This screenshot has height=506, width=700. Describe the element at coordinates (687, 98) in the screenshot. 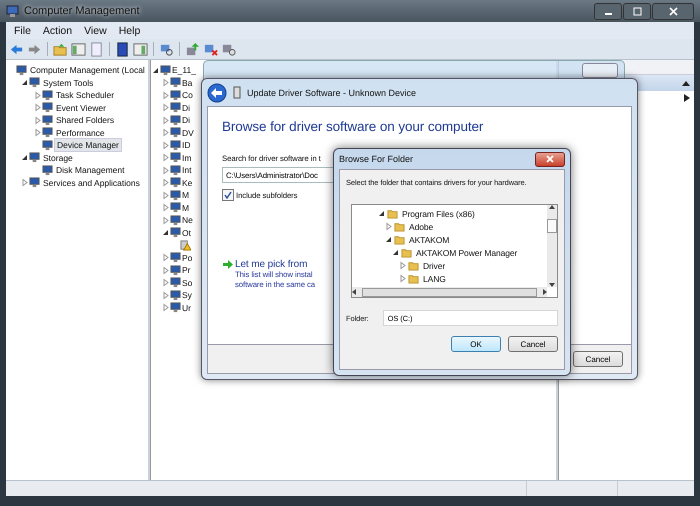

I see `submenu-arrow-icon` at that location.